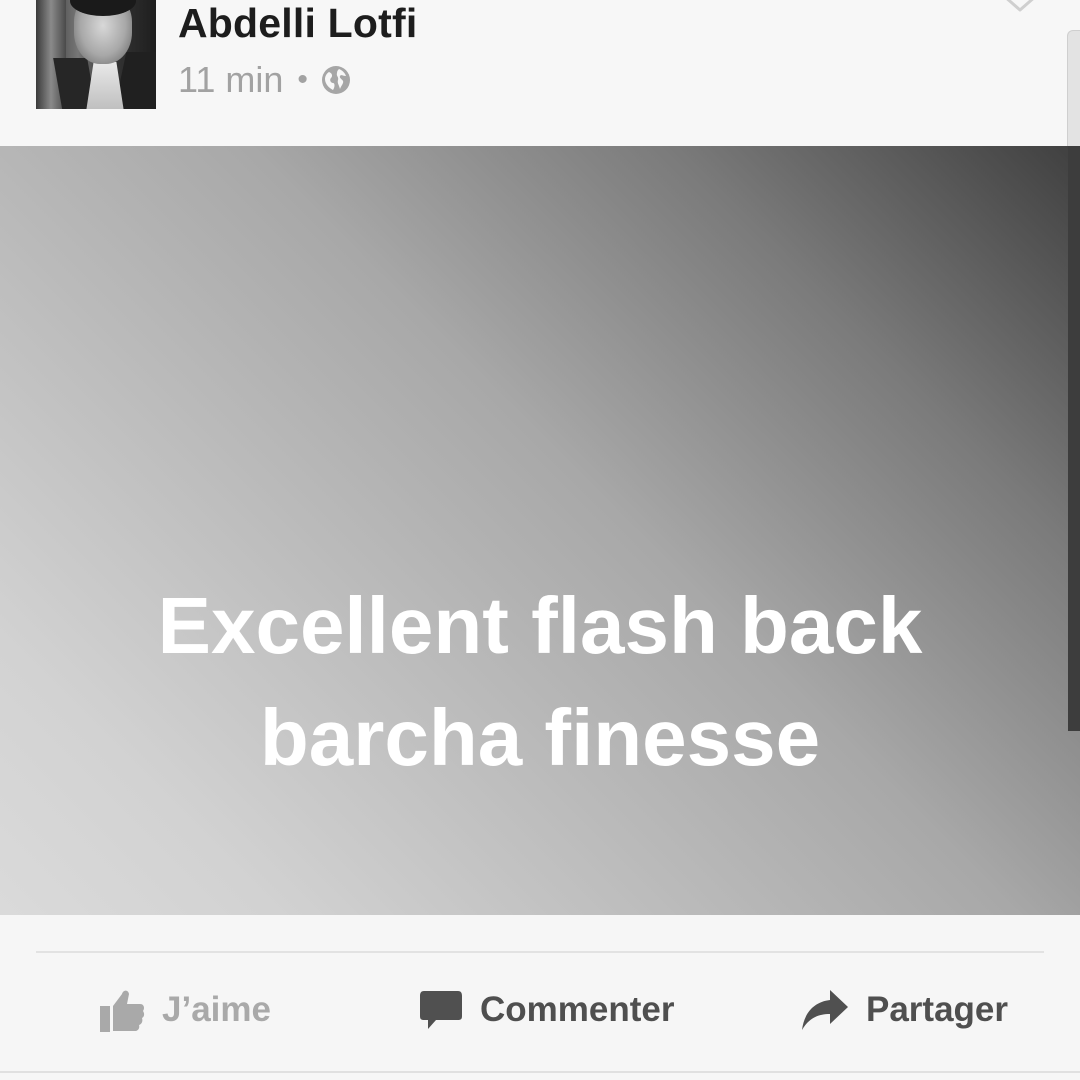 This screenshot has height=1080, width=1080. Describe the element at coordinates (540, 625) in the screenshot. I see `status-line-1: Excellent flash back` at that location.